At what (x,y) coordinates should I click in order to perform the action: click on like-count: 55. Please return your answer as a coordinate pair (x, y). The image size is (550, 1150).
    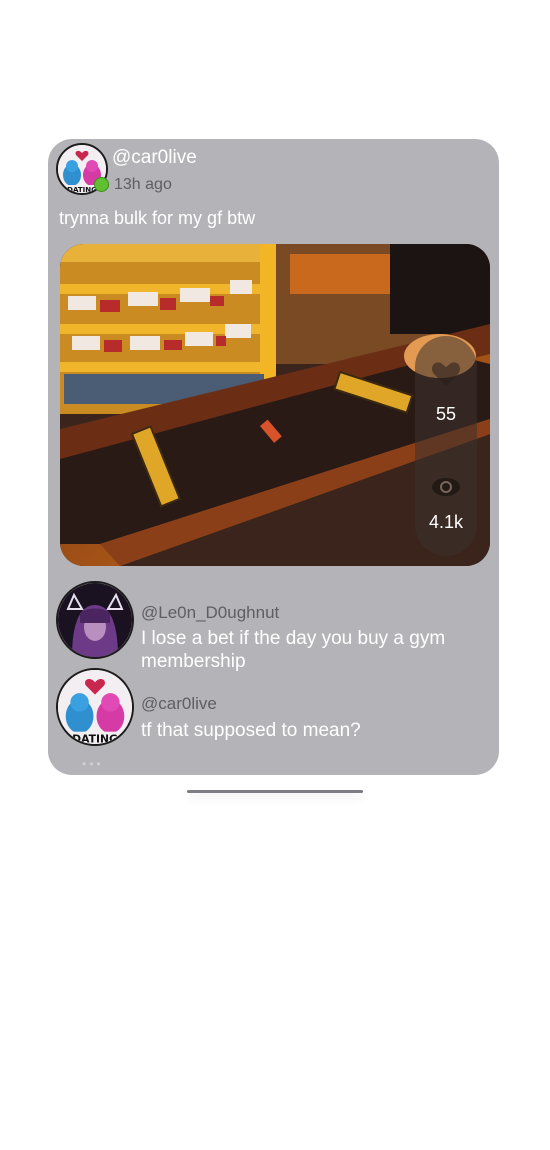
    Looking at the image, I should click on (446, 414).